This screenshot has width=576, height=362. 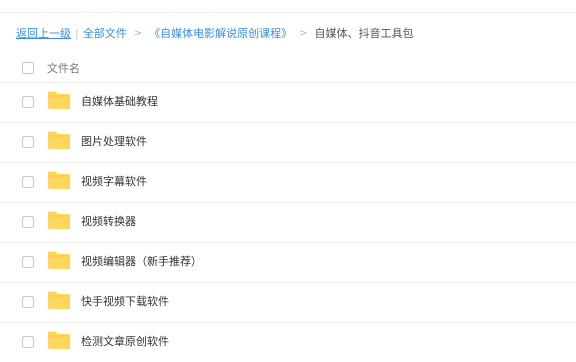 What do you see at coordinates (125, 302) in the screenshot?
I see `folder-name: 快手视频下载软件` at bounding box center [125, 302].